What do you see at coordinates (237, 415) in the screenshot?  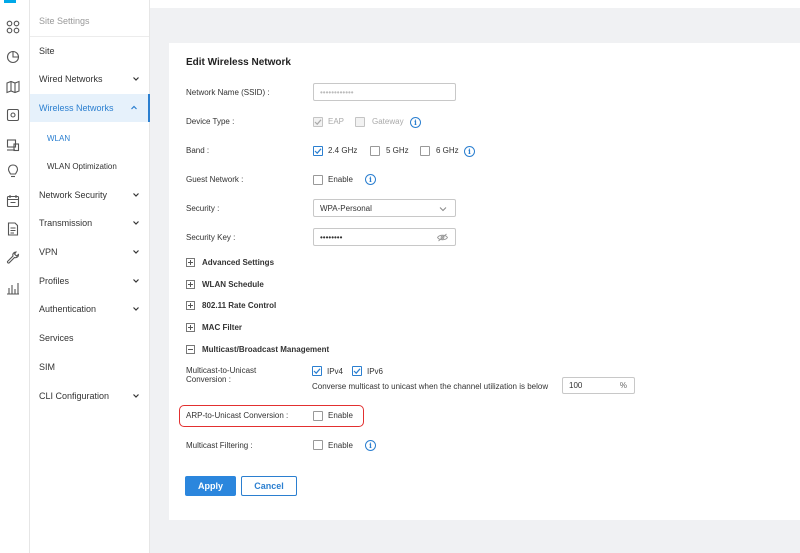 I see `arp-label: ARP-to-Unicast Conversion :` at bounding box center [237, 415].